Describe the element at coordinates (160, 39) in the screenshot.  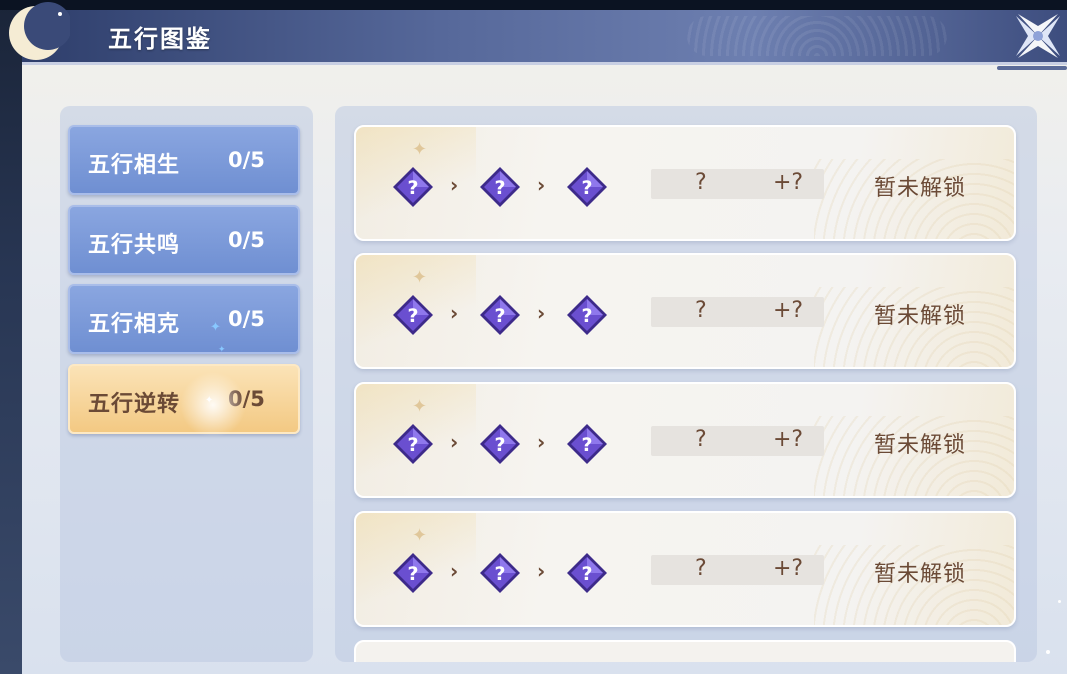
I see `page-title: 五行图鉴` at that location.